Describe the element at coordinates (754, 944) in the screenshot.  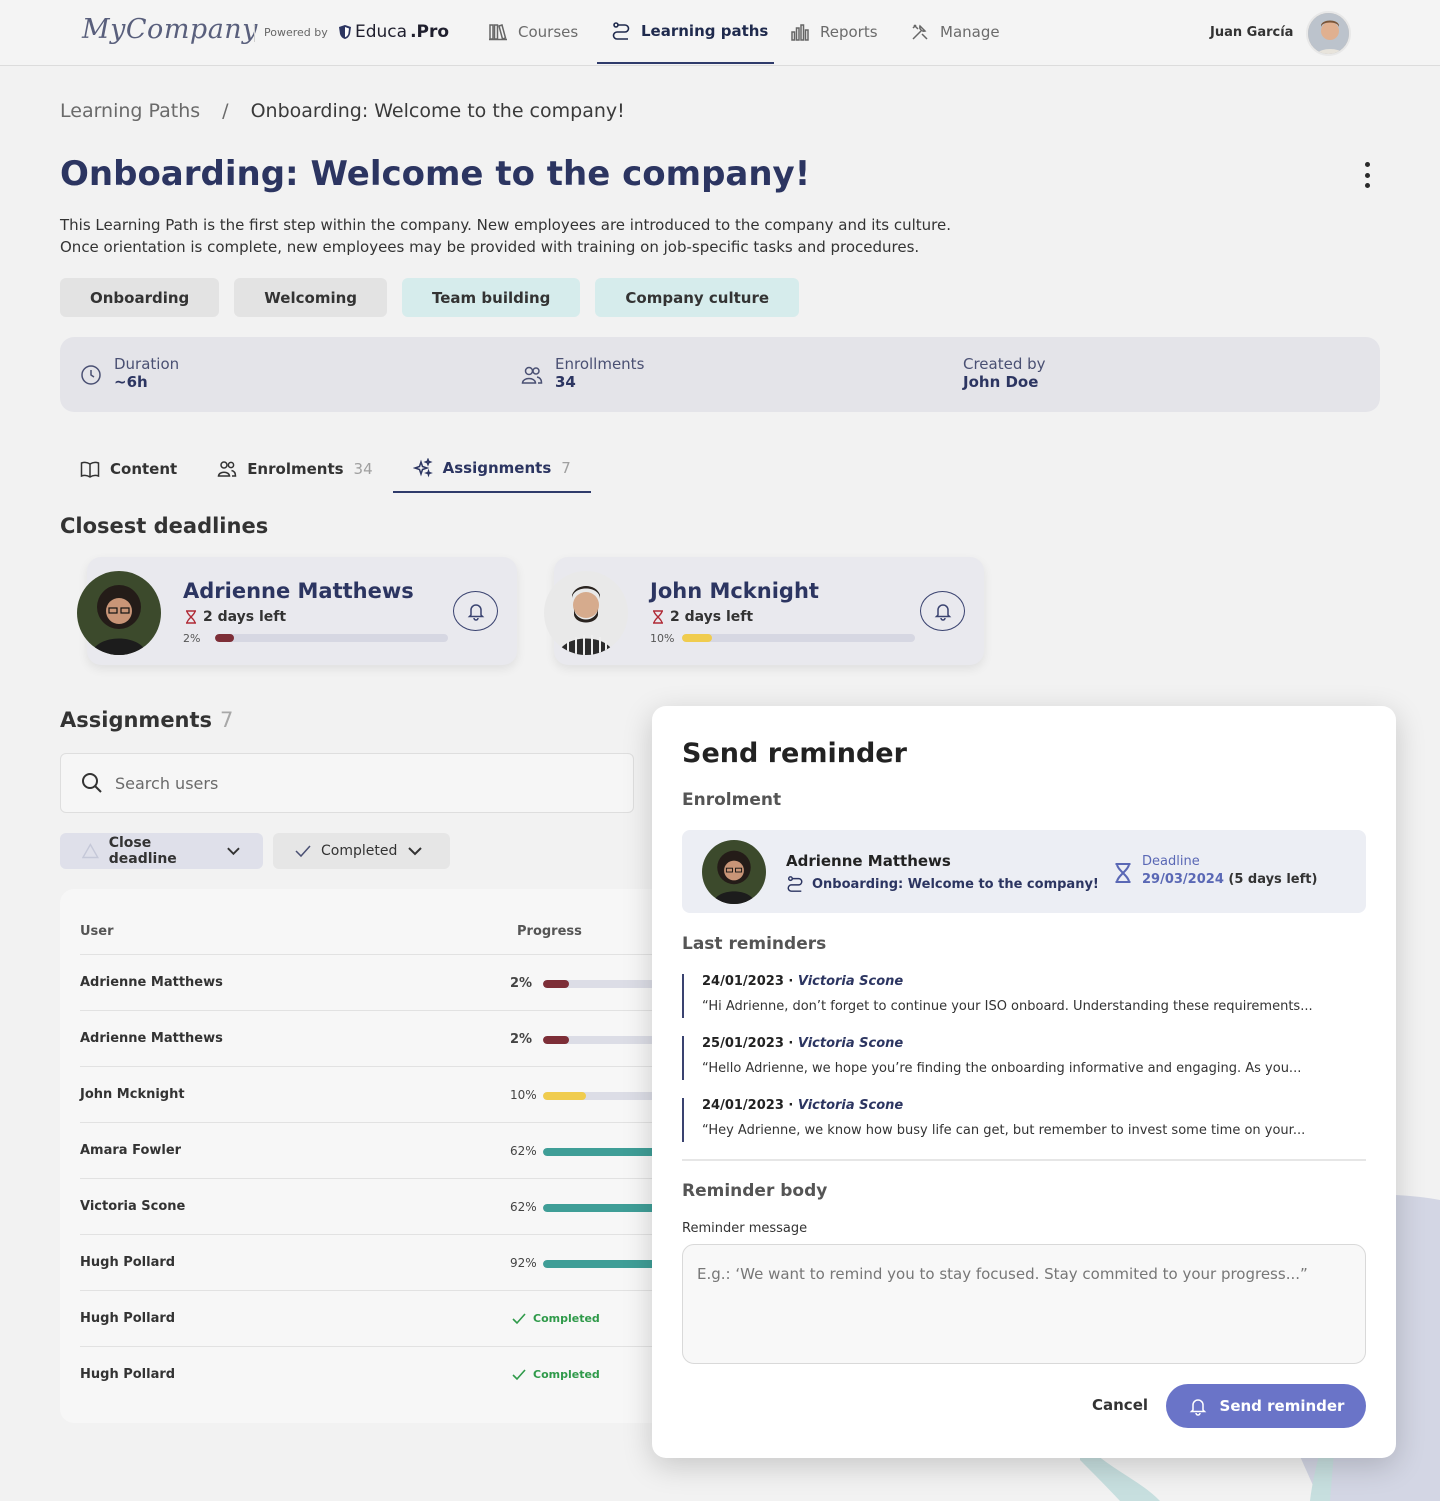
I see `last-reminders-title: Last reminders` at that location.